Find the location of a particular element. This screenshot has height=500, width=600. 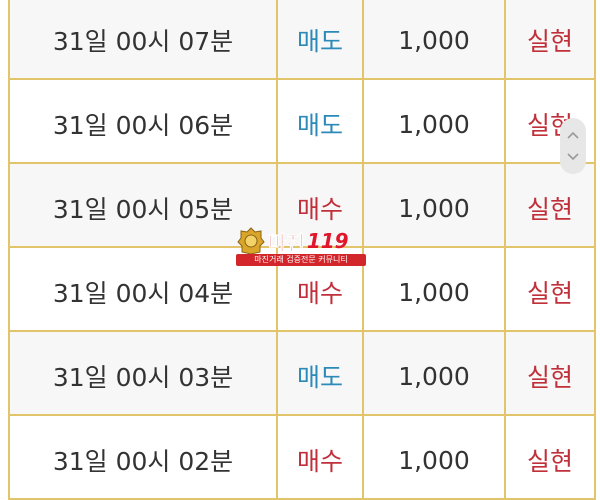

scroll-control is located at coordinates (573, 146).